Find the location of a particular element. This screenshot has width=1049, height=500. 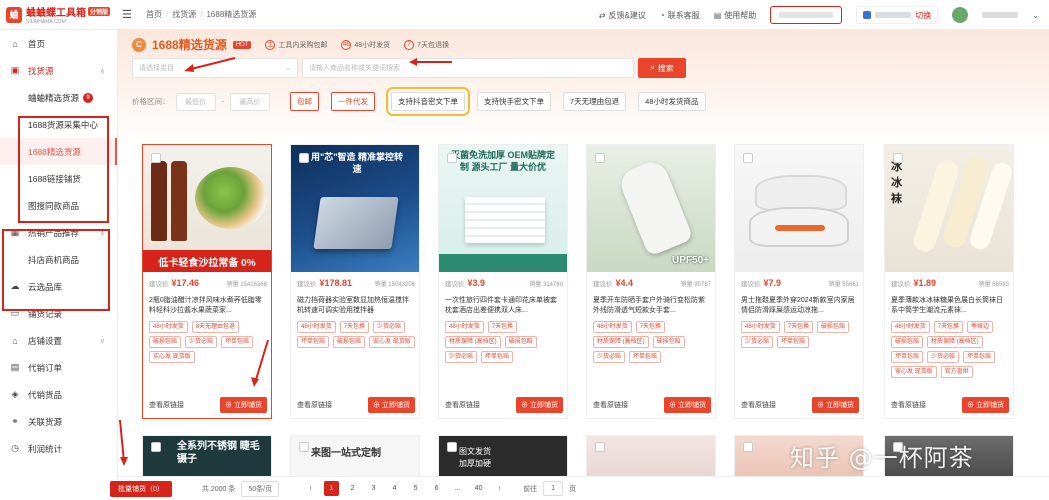

keyword-input: 请输入商品名称或关键词搜索 is located at coordinates (468, 68).